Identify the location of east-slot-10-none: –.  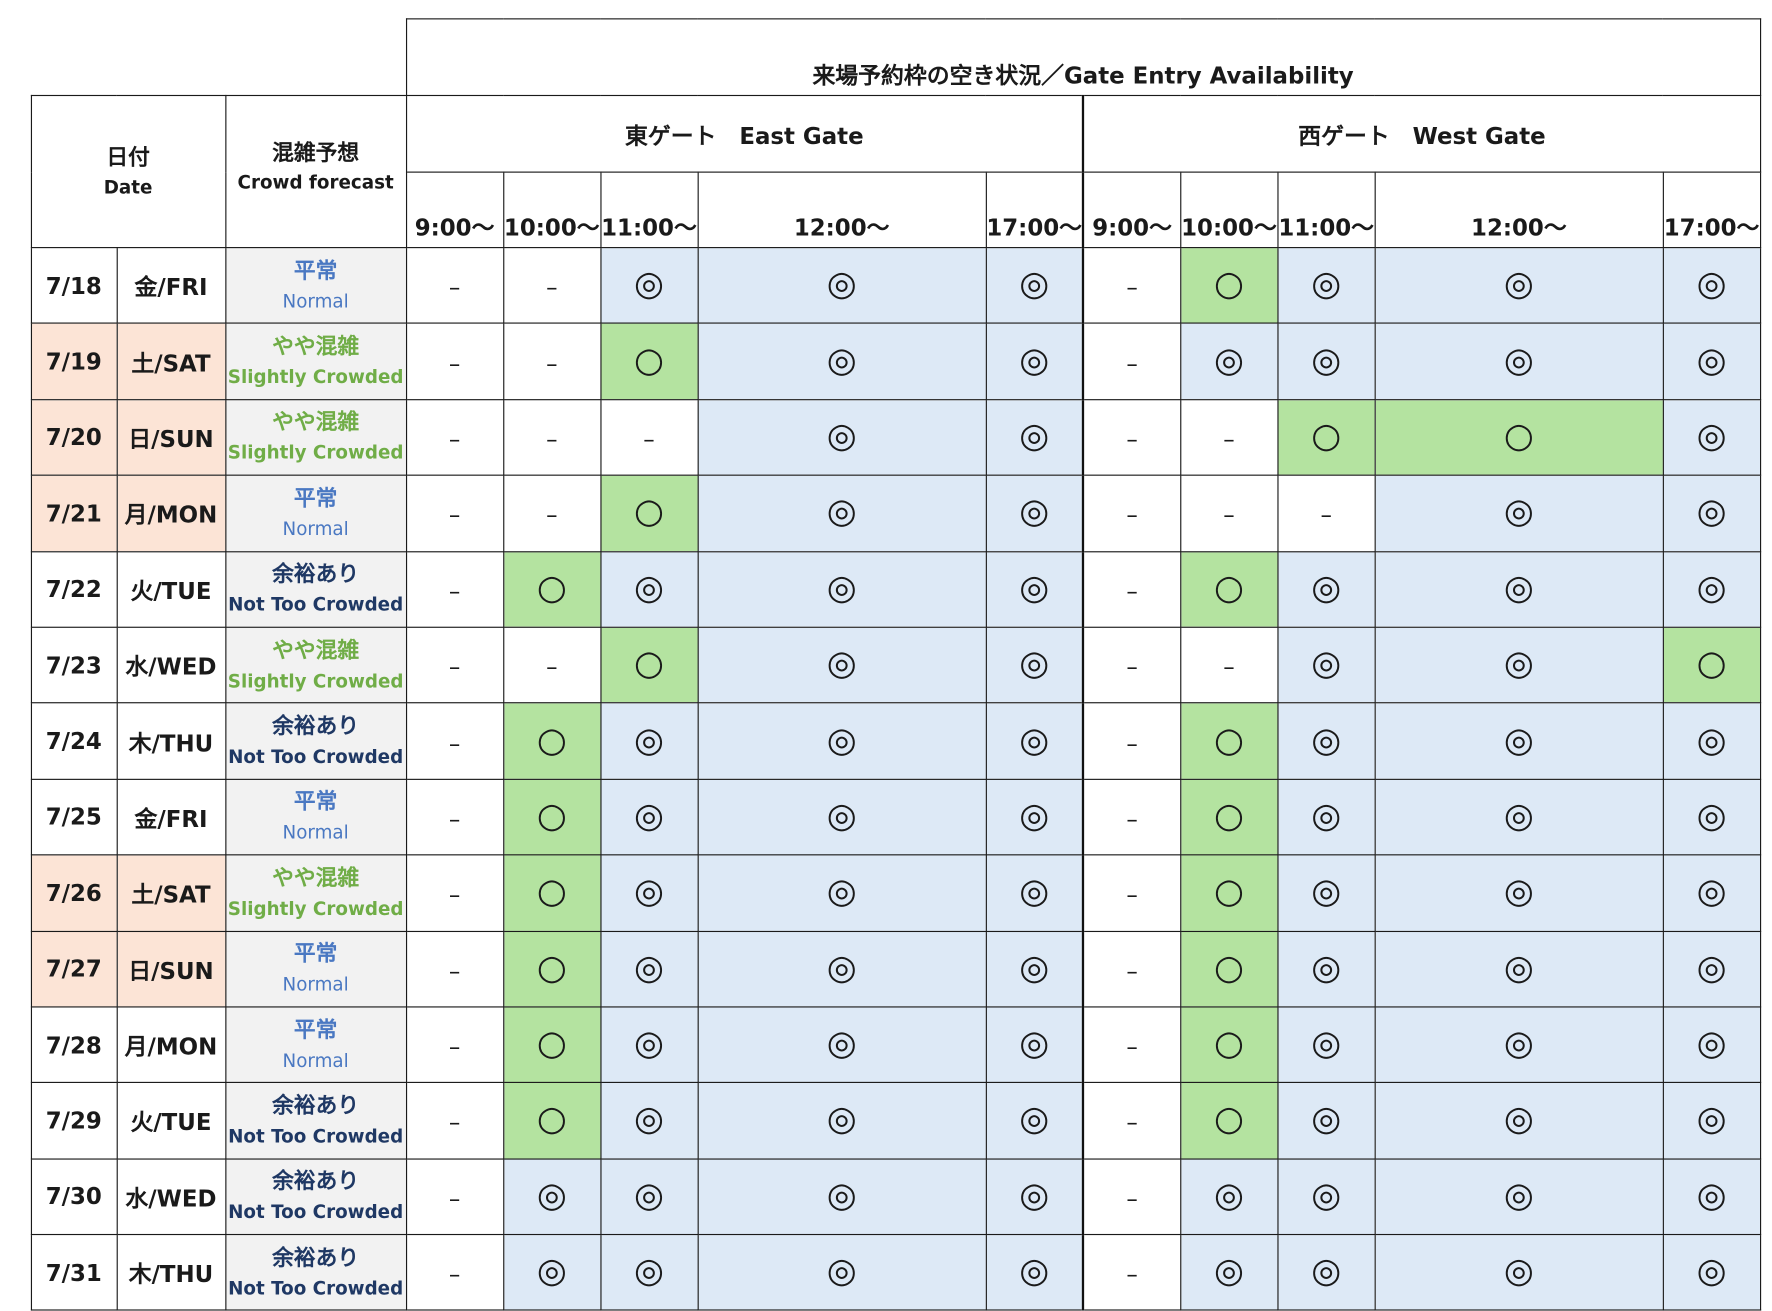
(551, 286).